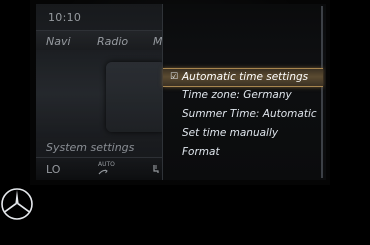 The height and width of the screenshot is (245, 370). I want to click on checkbox-checked-icon: ☑, so click(174, 77).